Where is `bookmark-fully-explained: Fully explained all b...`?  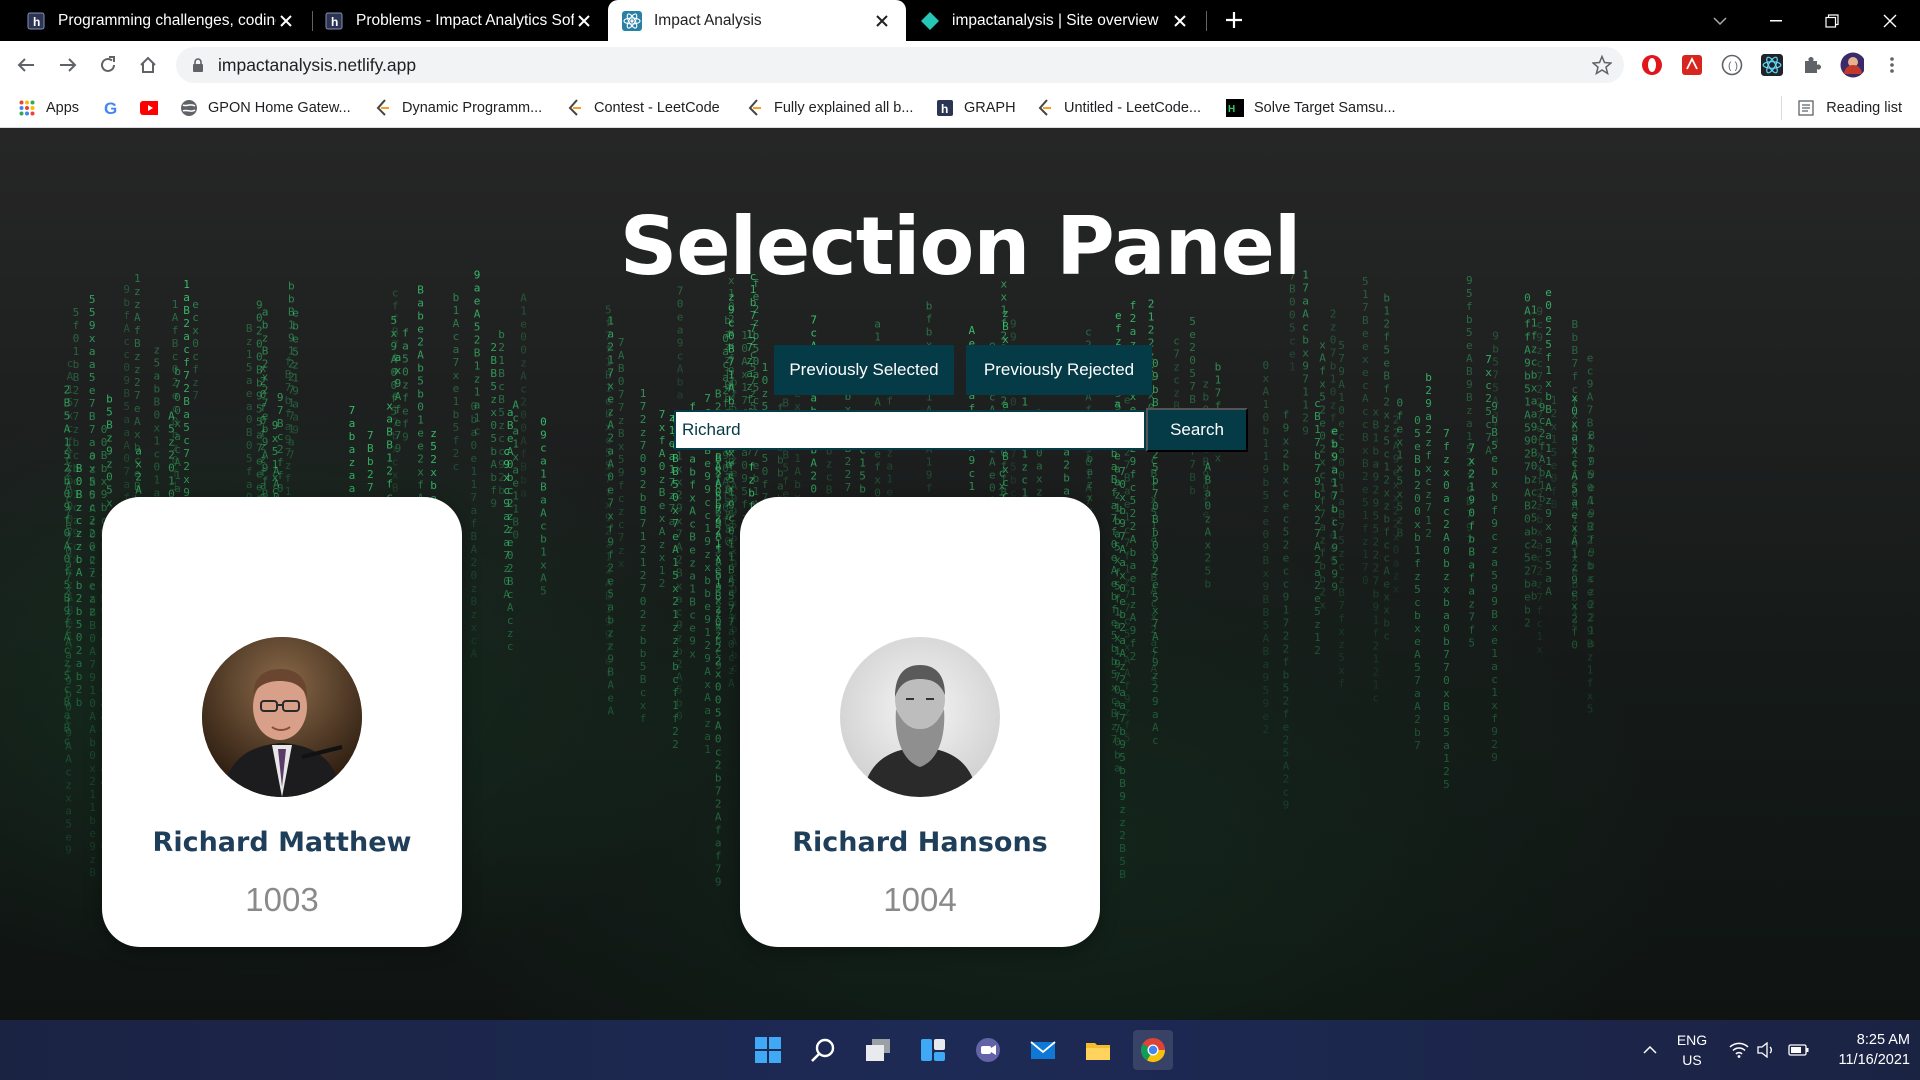
bookmark-fully-explained: Fully explained all b... is located at coordinates (829, 108).